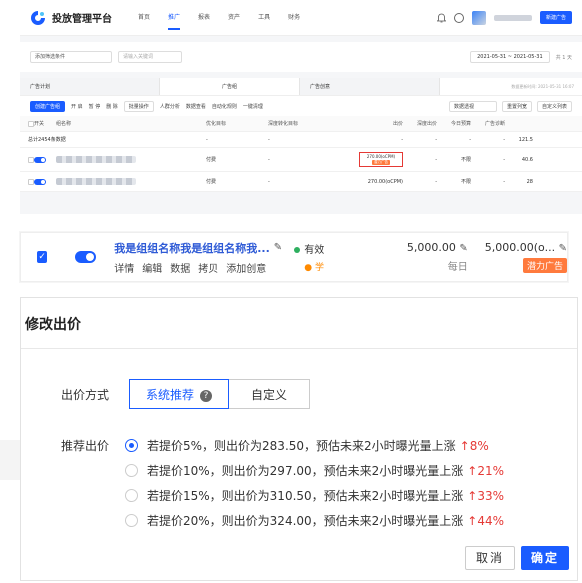 This screenshot has width=582, height=583. What do you see at coordinates (42, 257) in the screenshot?
I see `row-checkbox-checked: ✓` at bounding box center [42, 257].